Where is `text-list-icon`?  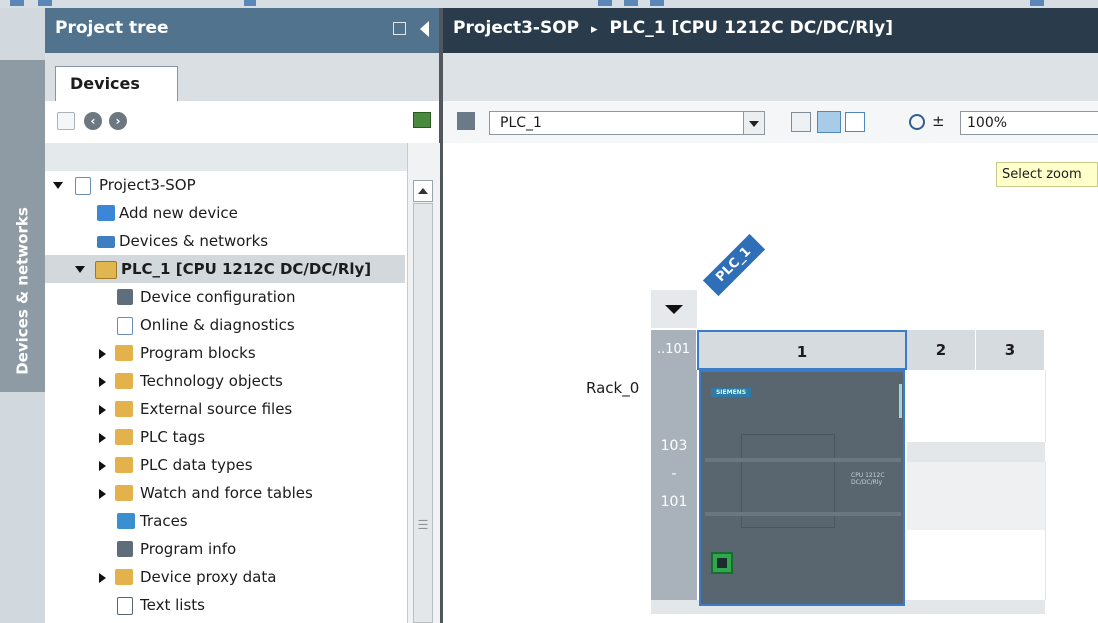 text-list-icon is located at coordinates (125, 606).